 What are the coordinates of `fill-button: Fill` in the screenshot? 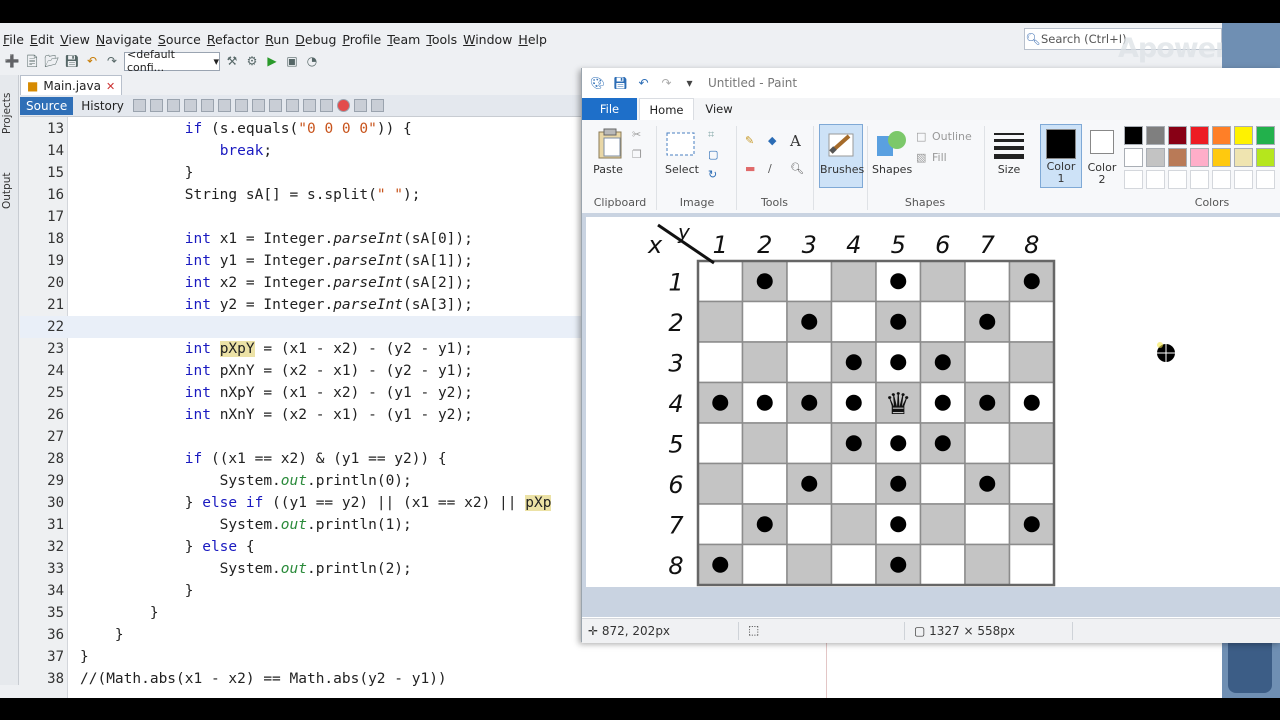 It's located at (939, 157).